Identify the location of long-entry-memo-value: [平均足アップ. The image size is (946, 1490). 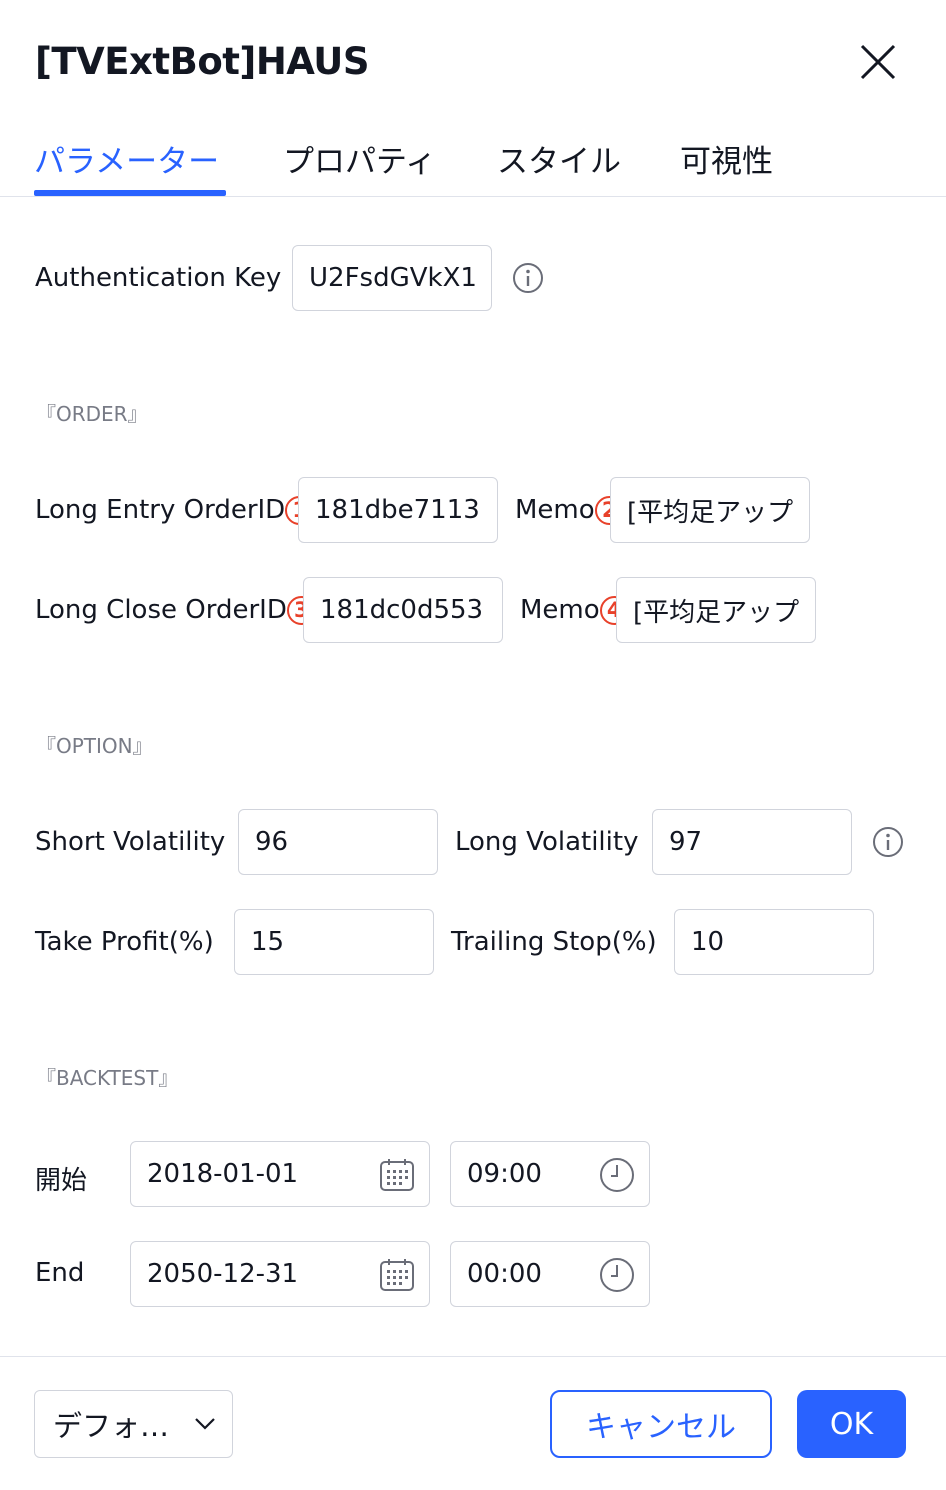
(710, 512).